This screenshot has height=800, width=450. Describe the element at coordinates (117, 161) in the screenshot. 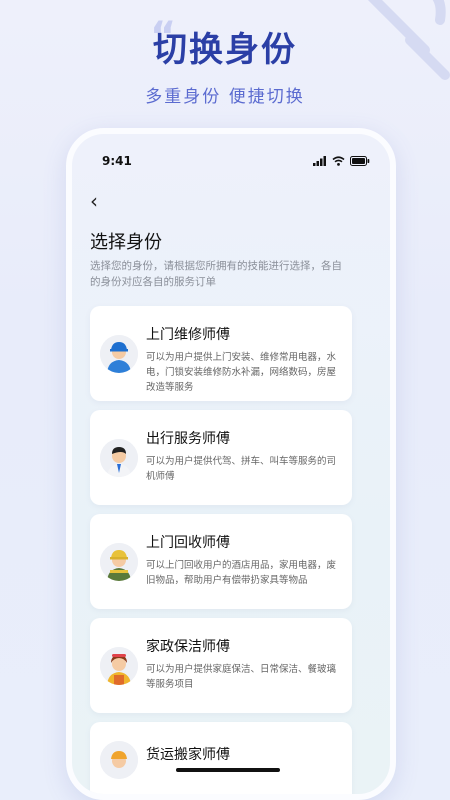

I see `status-time: 9:41` at that location.